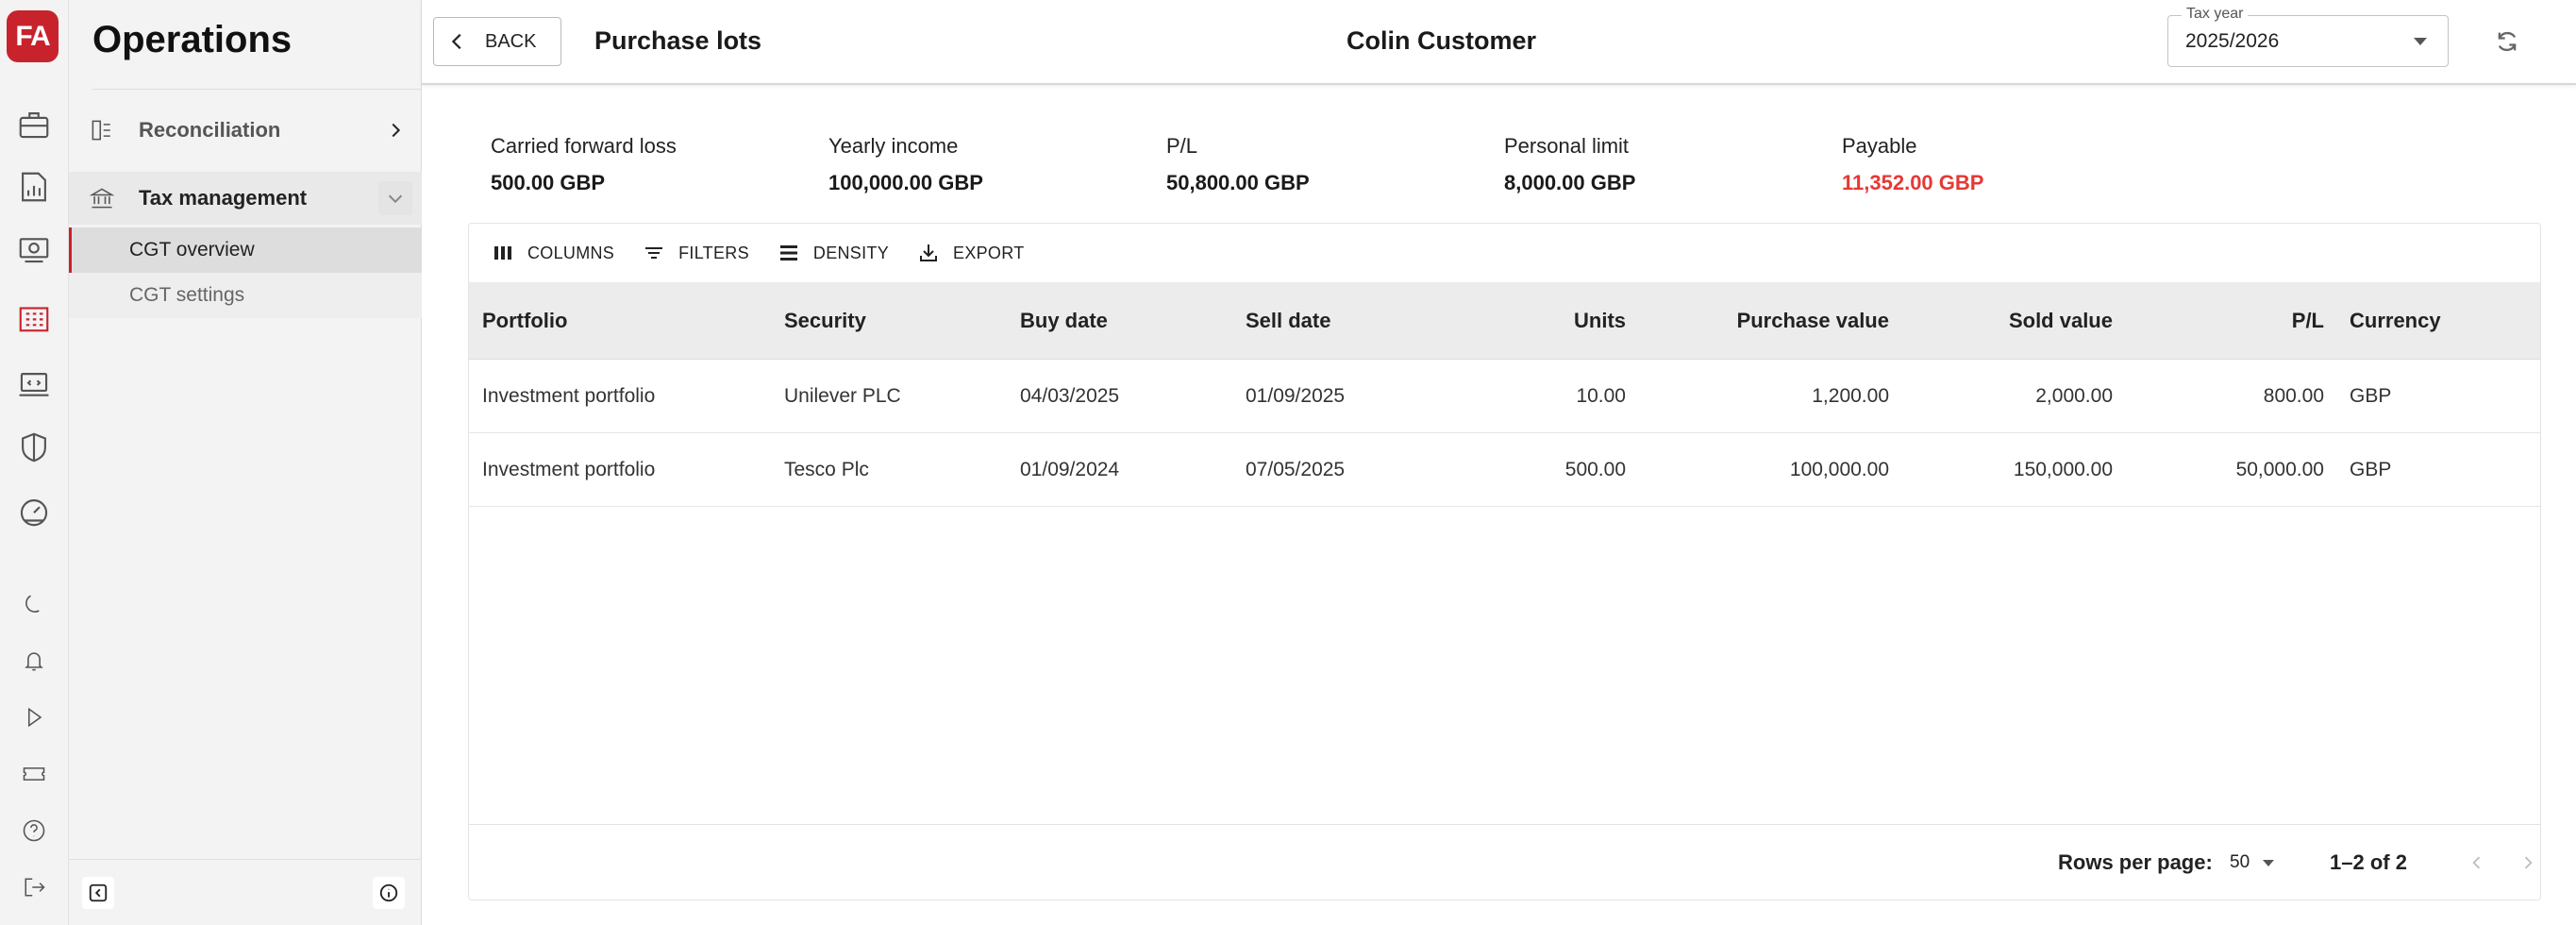 The image size is (2576, 925). Describe the element at coordinates (1557, 321) in the screenshot. I see `column-header-units: Units` at that location.